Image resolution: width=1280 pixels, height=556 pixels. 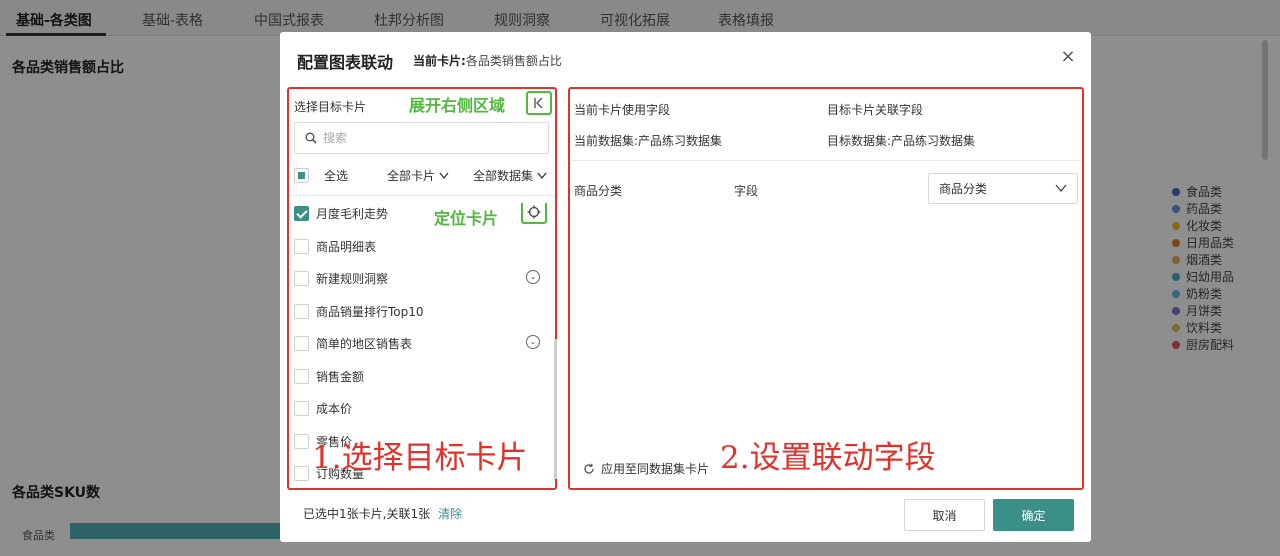 What do you see at coordinates (420, 246) in the screenshot?
I see `card-list-item: 商品明细表` at bounding box center [420, 246].